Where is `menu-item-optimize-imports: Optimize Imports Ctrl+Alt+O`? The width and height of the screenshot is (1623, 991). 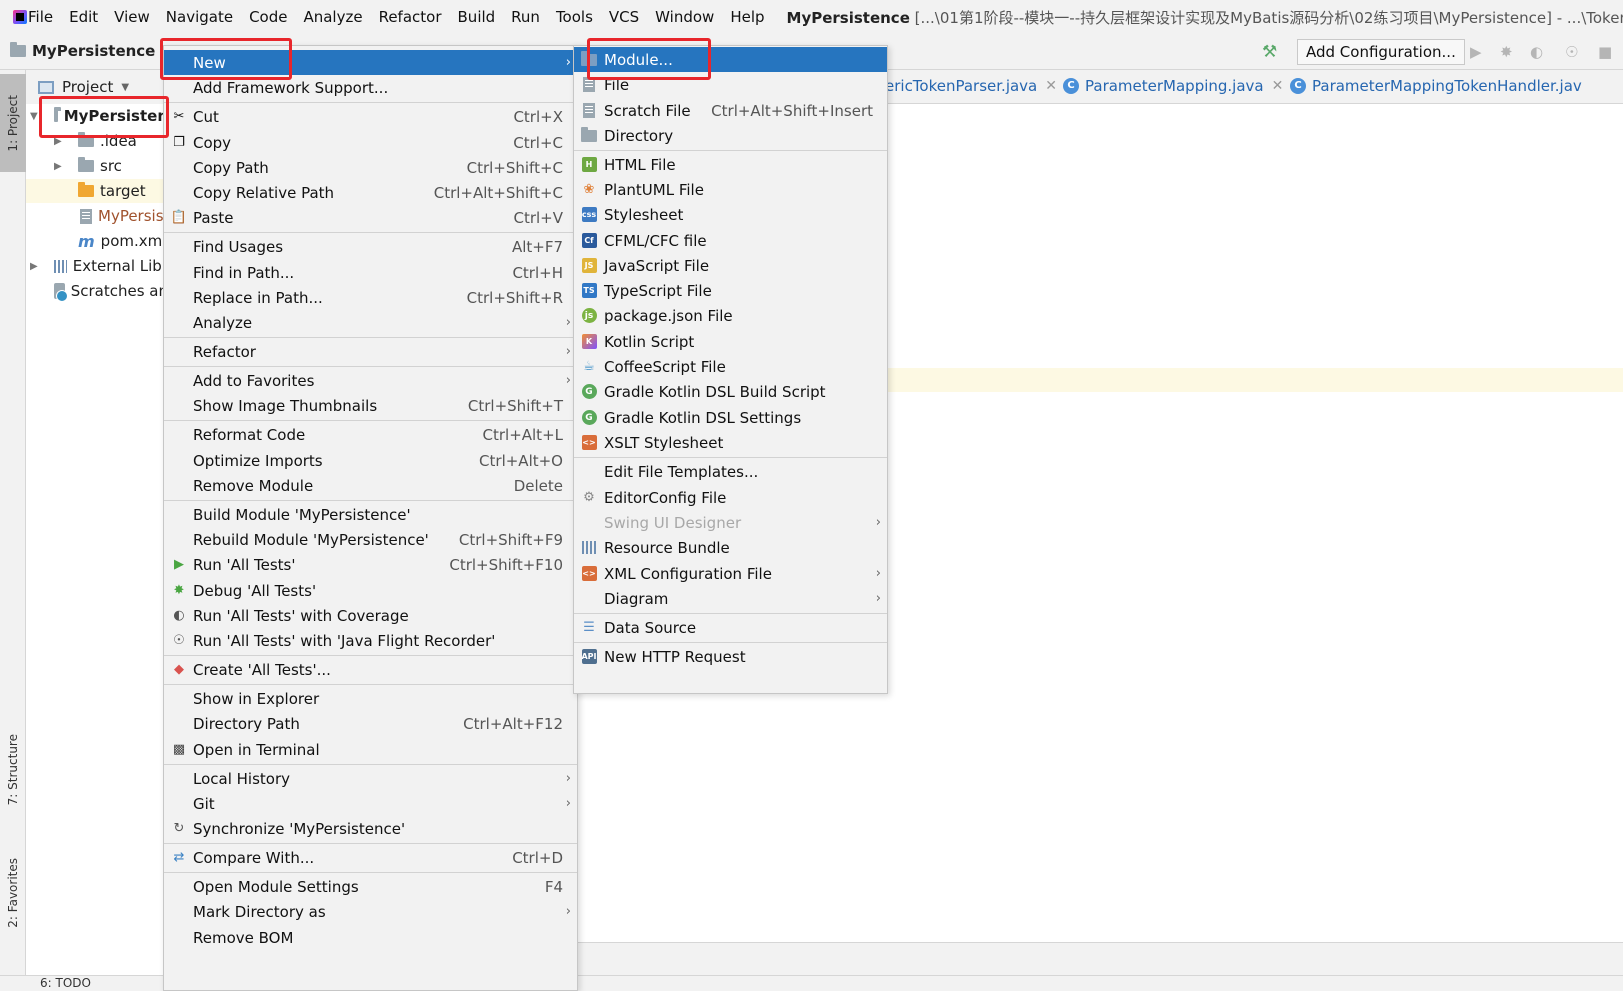 menu-item-optimize-imports: Optimize Imports Ctrl+Alt+O is located at coordinates (370, 460).